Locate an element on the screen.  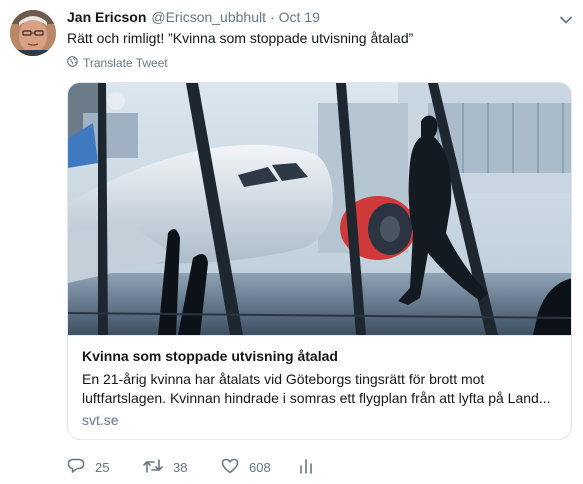
card-title: Kvinna som stoppade utvisning åtalad is located at coordinates (319, 356).